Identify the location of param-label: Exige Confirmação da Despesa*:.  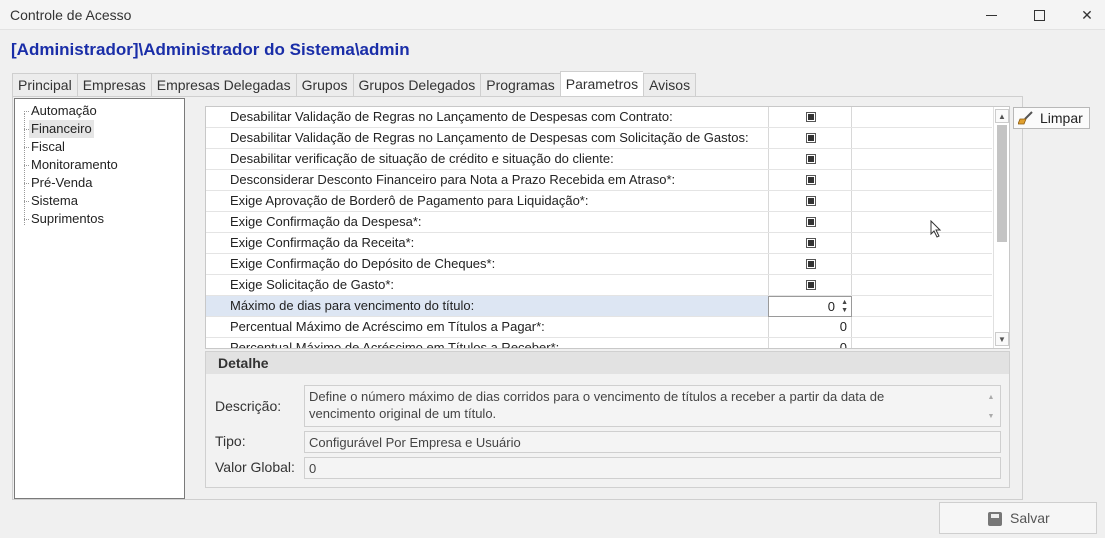
(487, 222).